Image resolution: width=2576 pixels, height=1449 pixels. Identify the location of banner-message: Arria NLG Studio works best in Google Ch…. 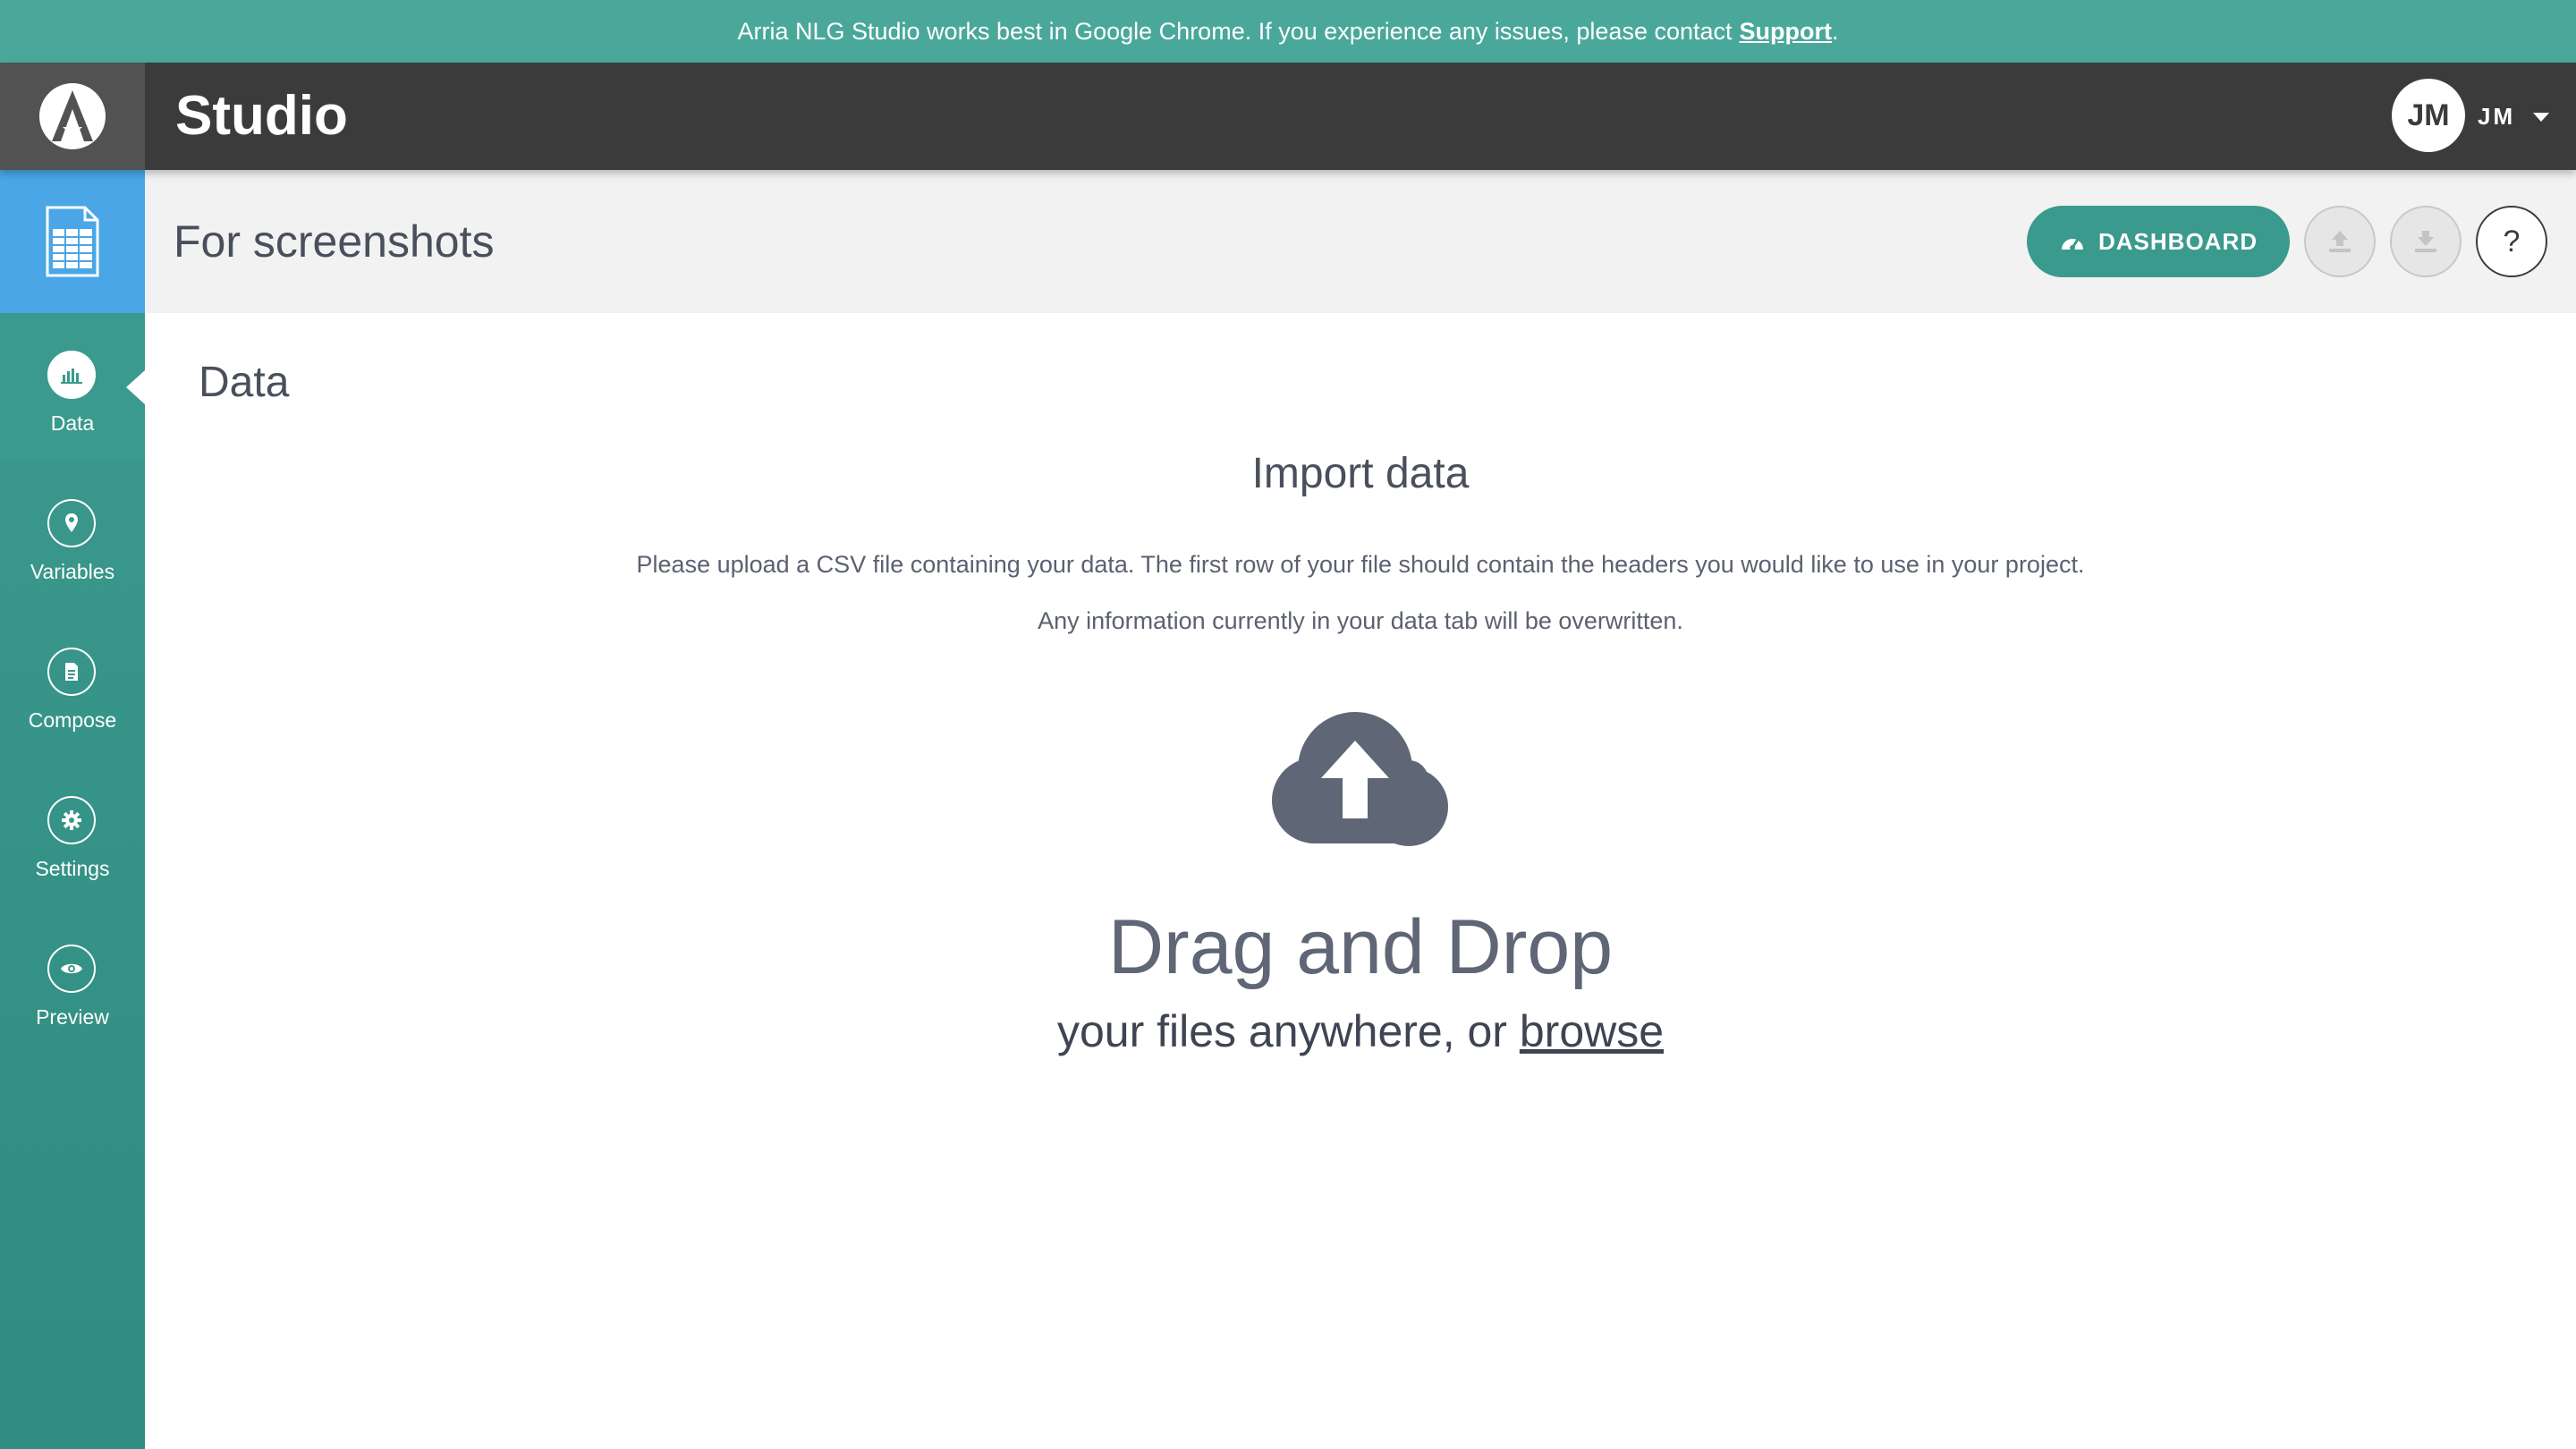
(1235, 31).